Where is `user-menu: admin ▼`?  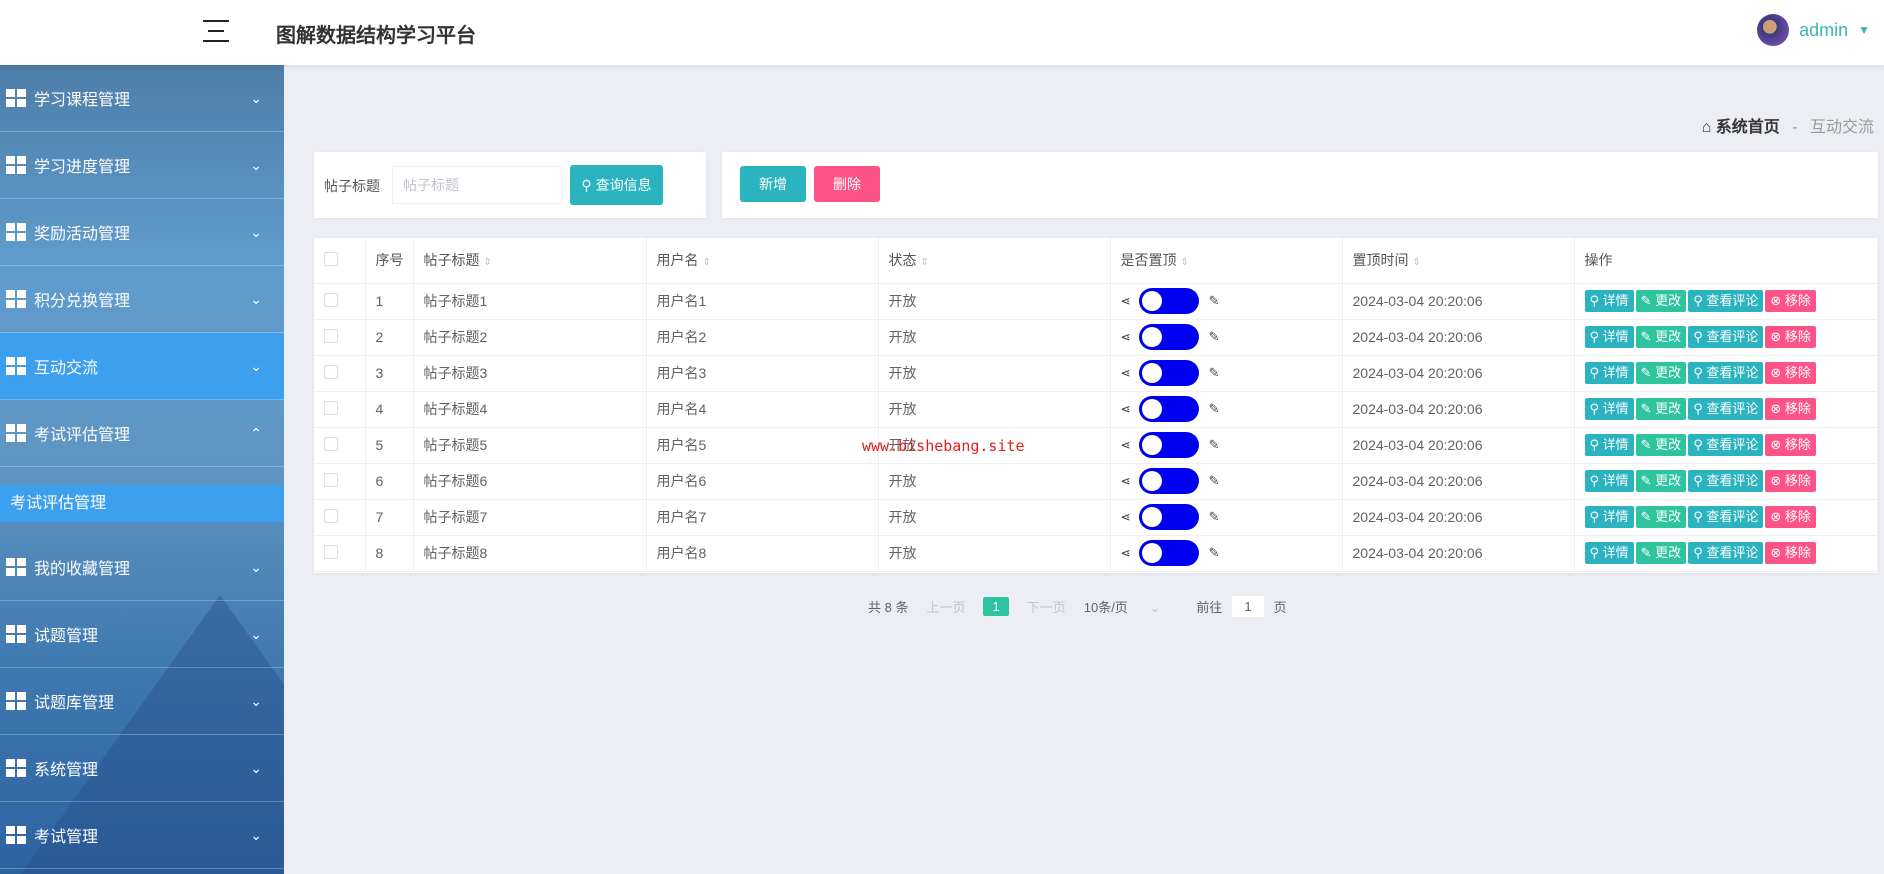
user-menu: admin ▼ is located at coordinates (1813, 30).